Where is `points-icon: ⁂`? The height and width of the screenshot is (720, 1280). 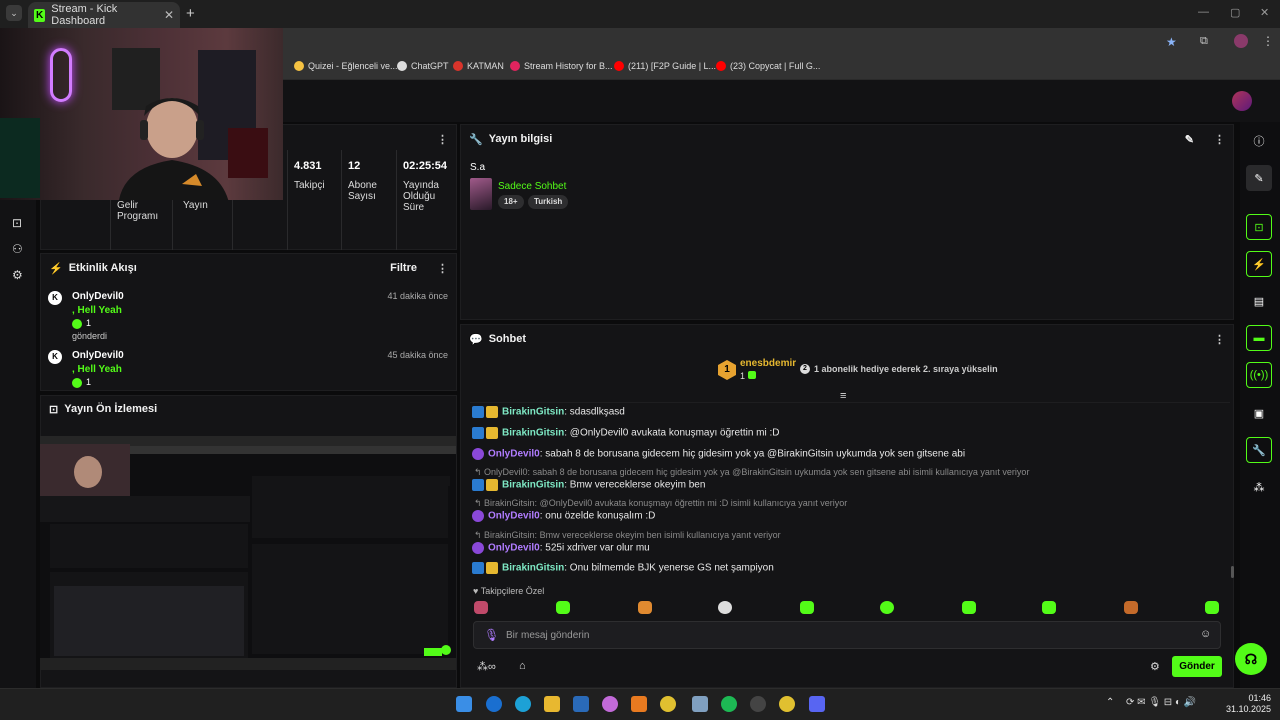
points-icon: ⁂ is located at coordinates (1259, 487).